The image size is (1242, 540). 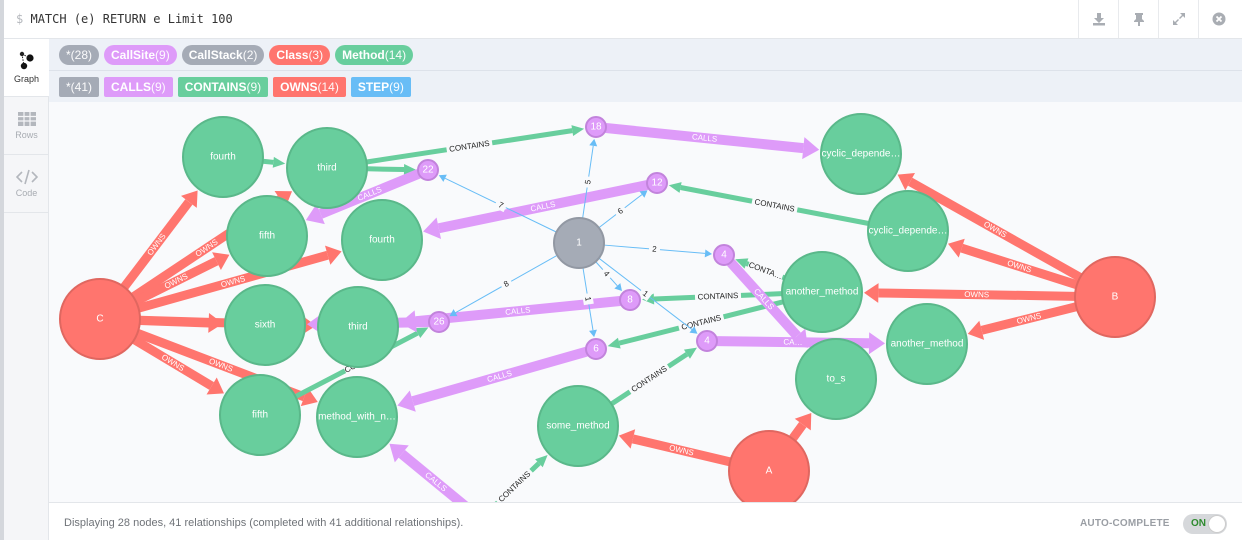 I want to click on node-caption: fifth, so click(x=260, y=415).